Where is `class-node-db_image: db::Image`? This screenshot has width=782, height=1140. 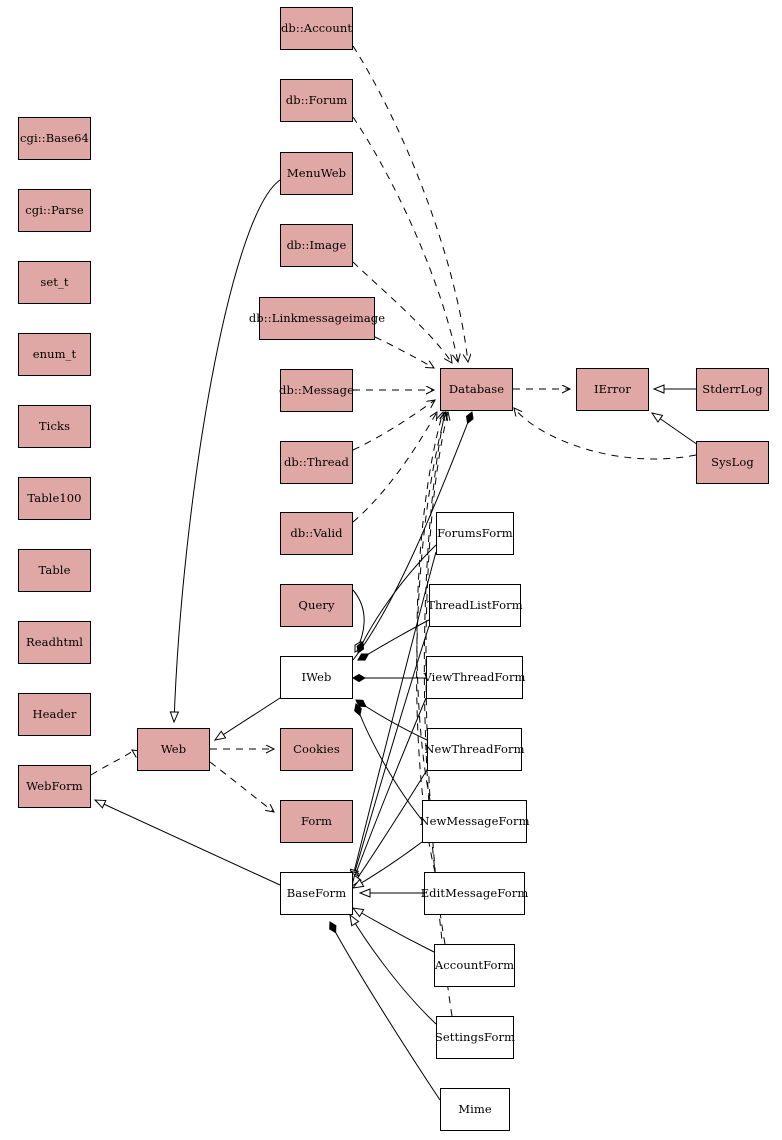 class-node-db_image: db::Image is located at coordinates (316, 245).